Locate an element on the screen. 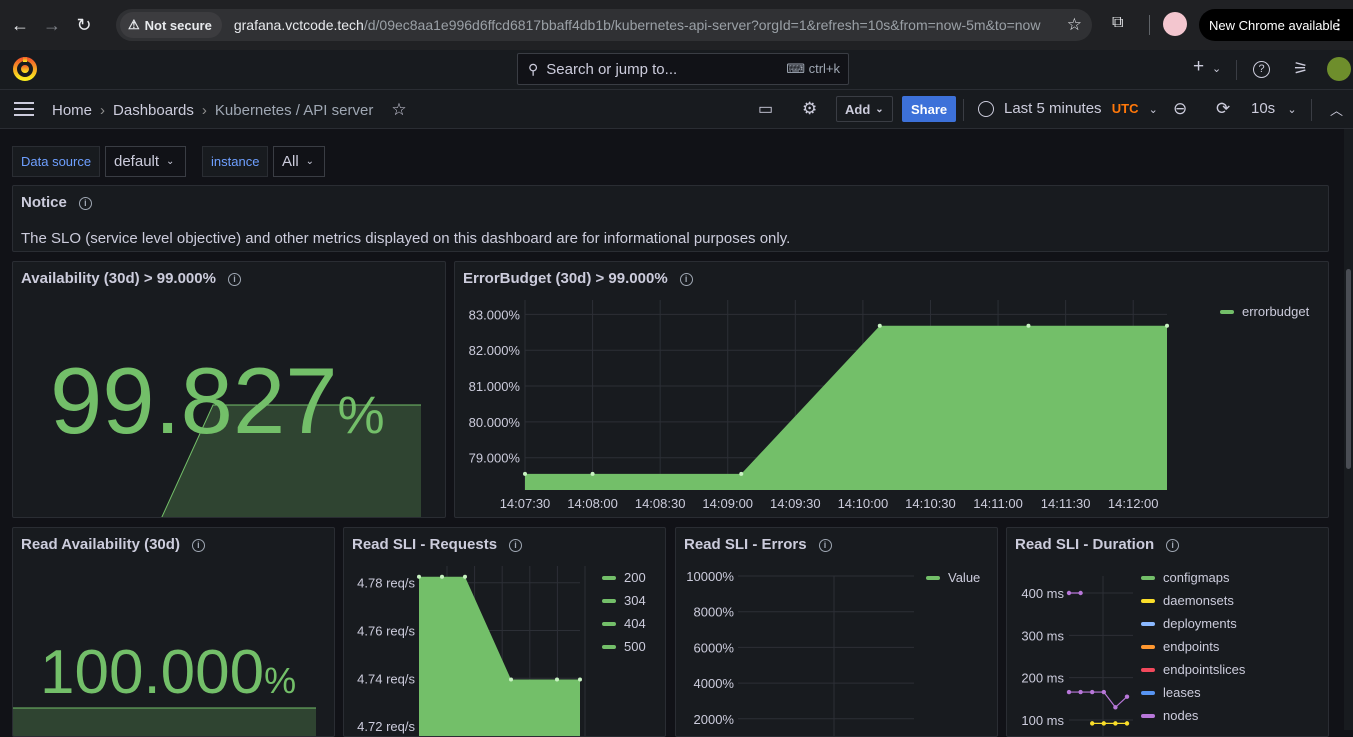 The height and width of the screenshot is (737, 1353). legend-item: deployments is located at coordinates (1193, 623).